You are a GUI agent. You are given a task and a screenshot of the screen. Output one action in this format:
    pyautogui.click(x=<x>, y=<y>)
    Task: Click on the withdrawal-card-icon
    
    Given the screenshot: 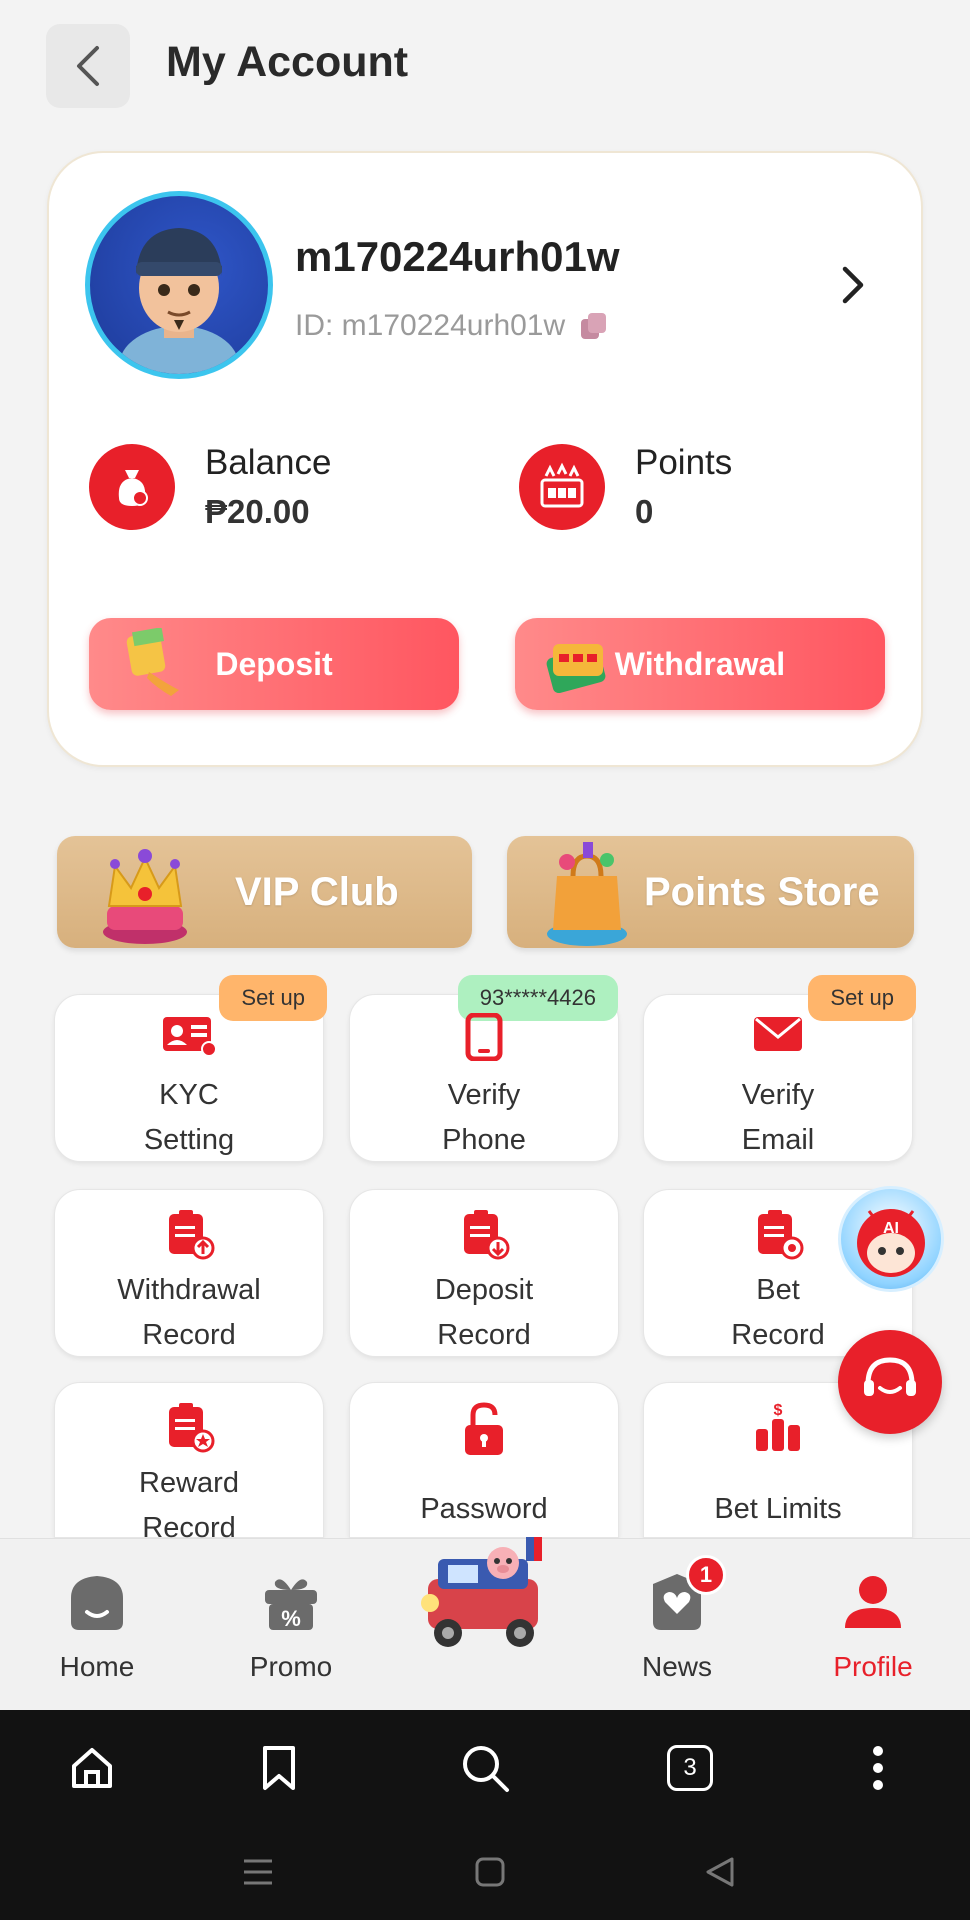 What is the action you would take?
    pyautogui.click(x=576, y=669)
    